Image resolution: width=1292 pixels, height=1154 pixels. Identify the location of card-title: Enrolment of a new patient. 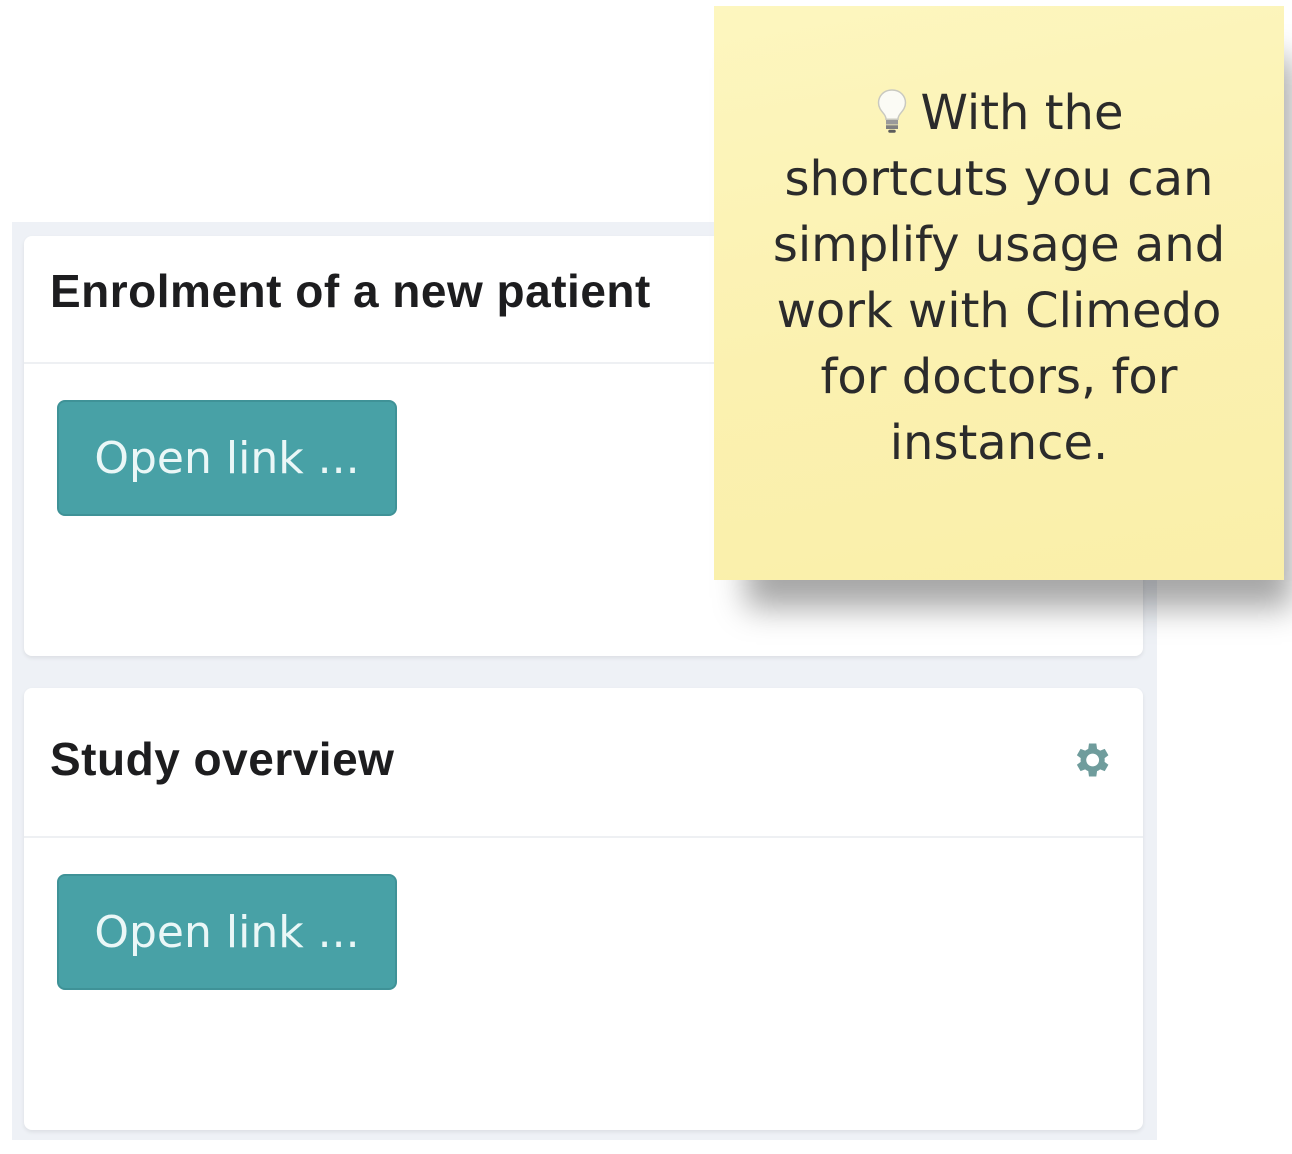
(350, 291).